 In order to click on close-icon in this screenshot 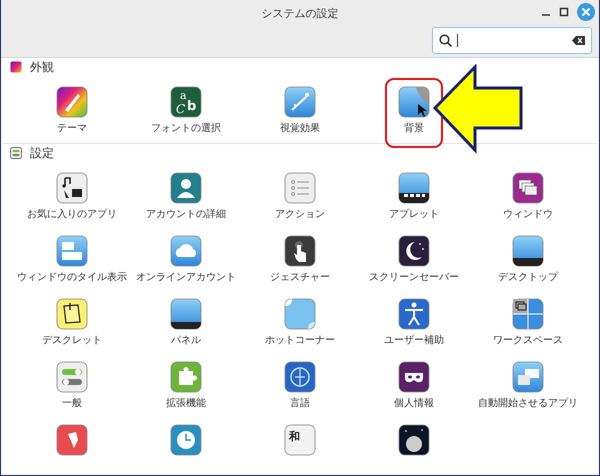, I will do `click(586, 12)`.